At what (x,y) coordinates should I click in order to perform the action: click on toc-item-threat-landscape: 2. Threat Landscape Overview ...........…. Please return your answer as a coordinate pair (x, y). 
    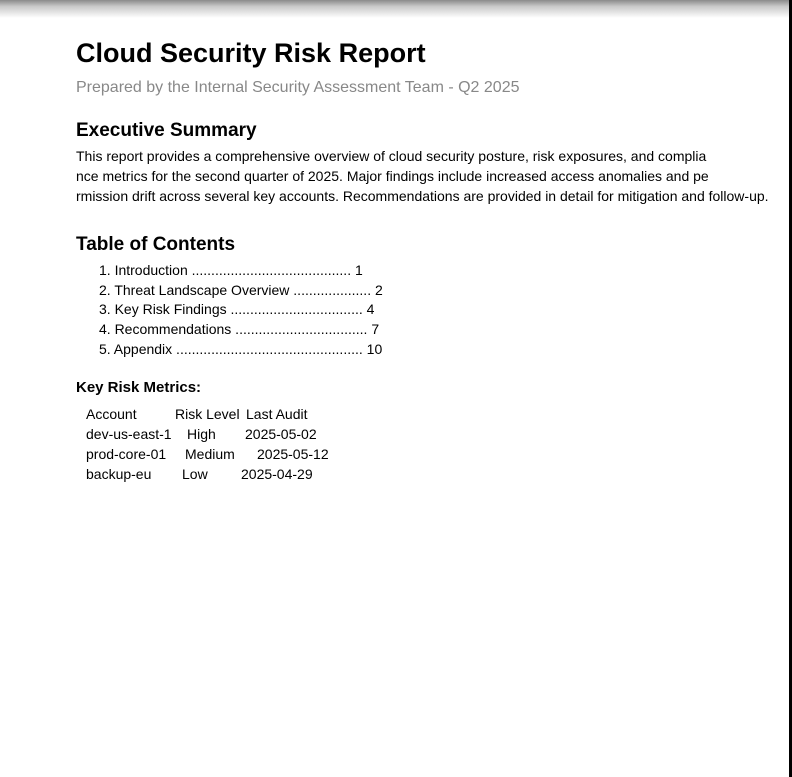
    Looking at the image, I should click on (241, 289).